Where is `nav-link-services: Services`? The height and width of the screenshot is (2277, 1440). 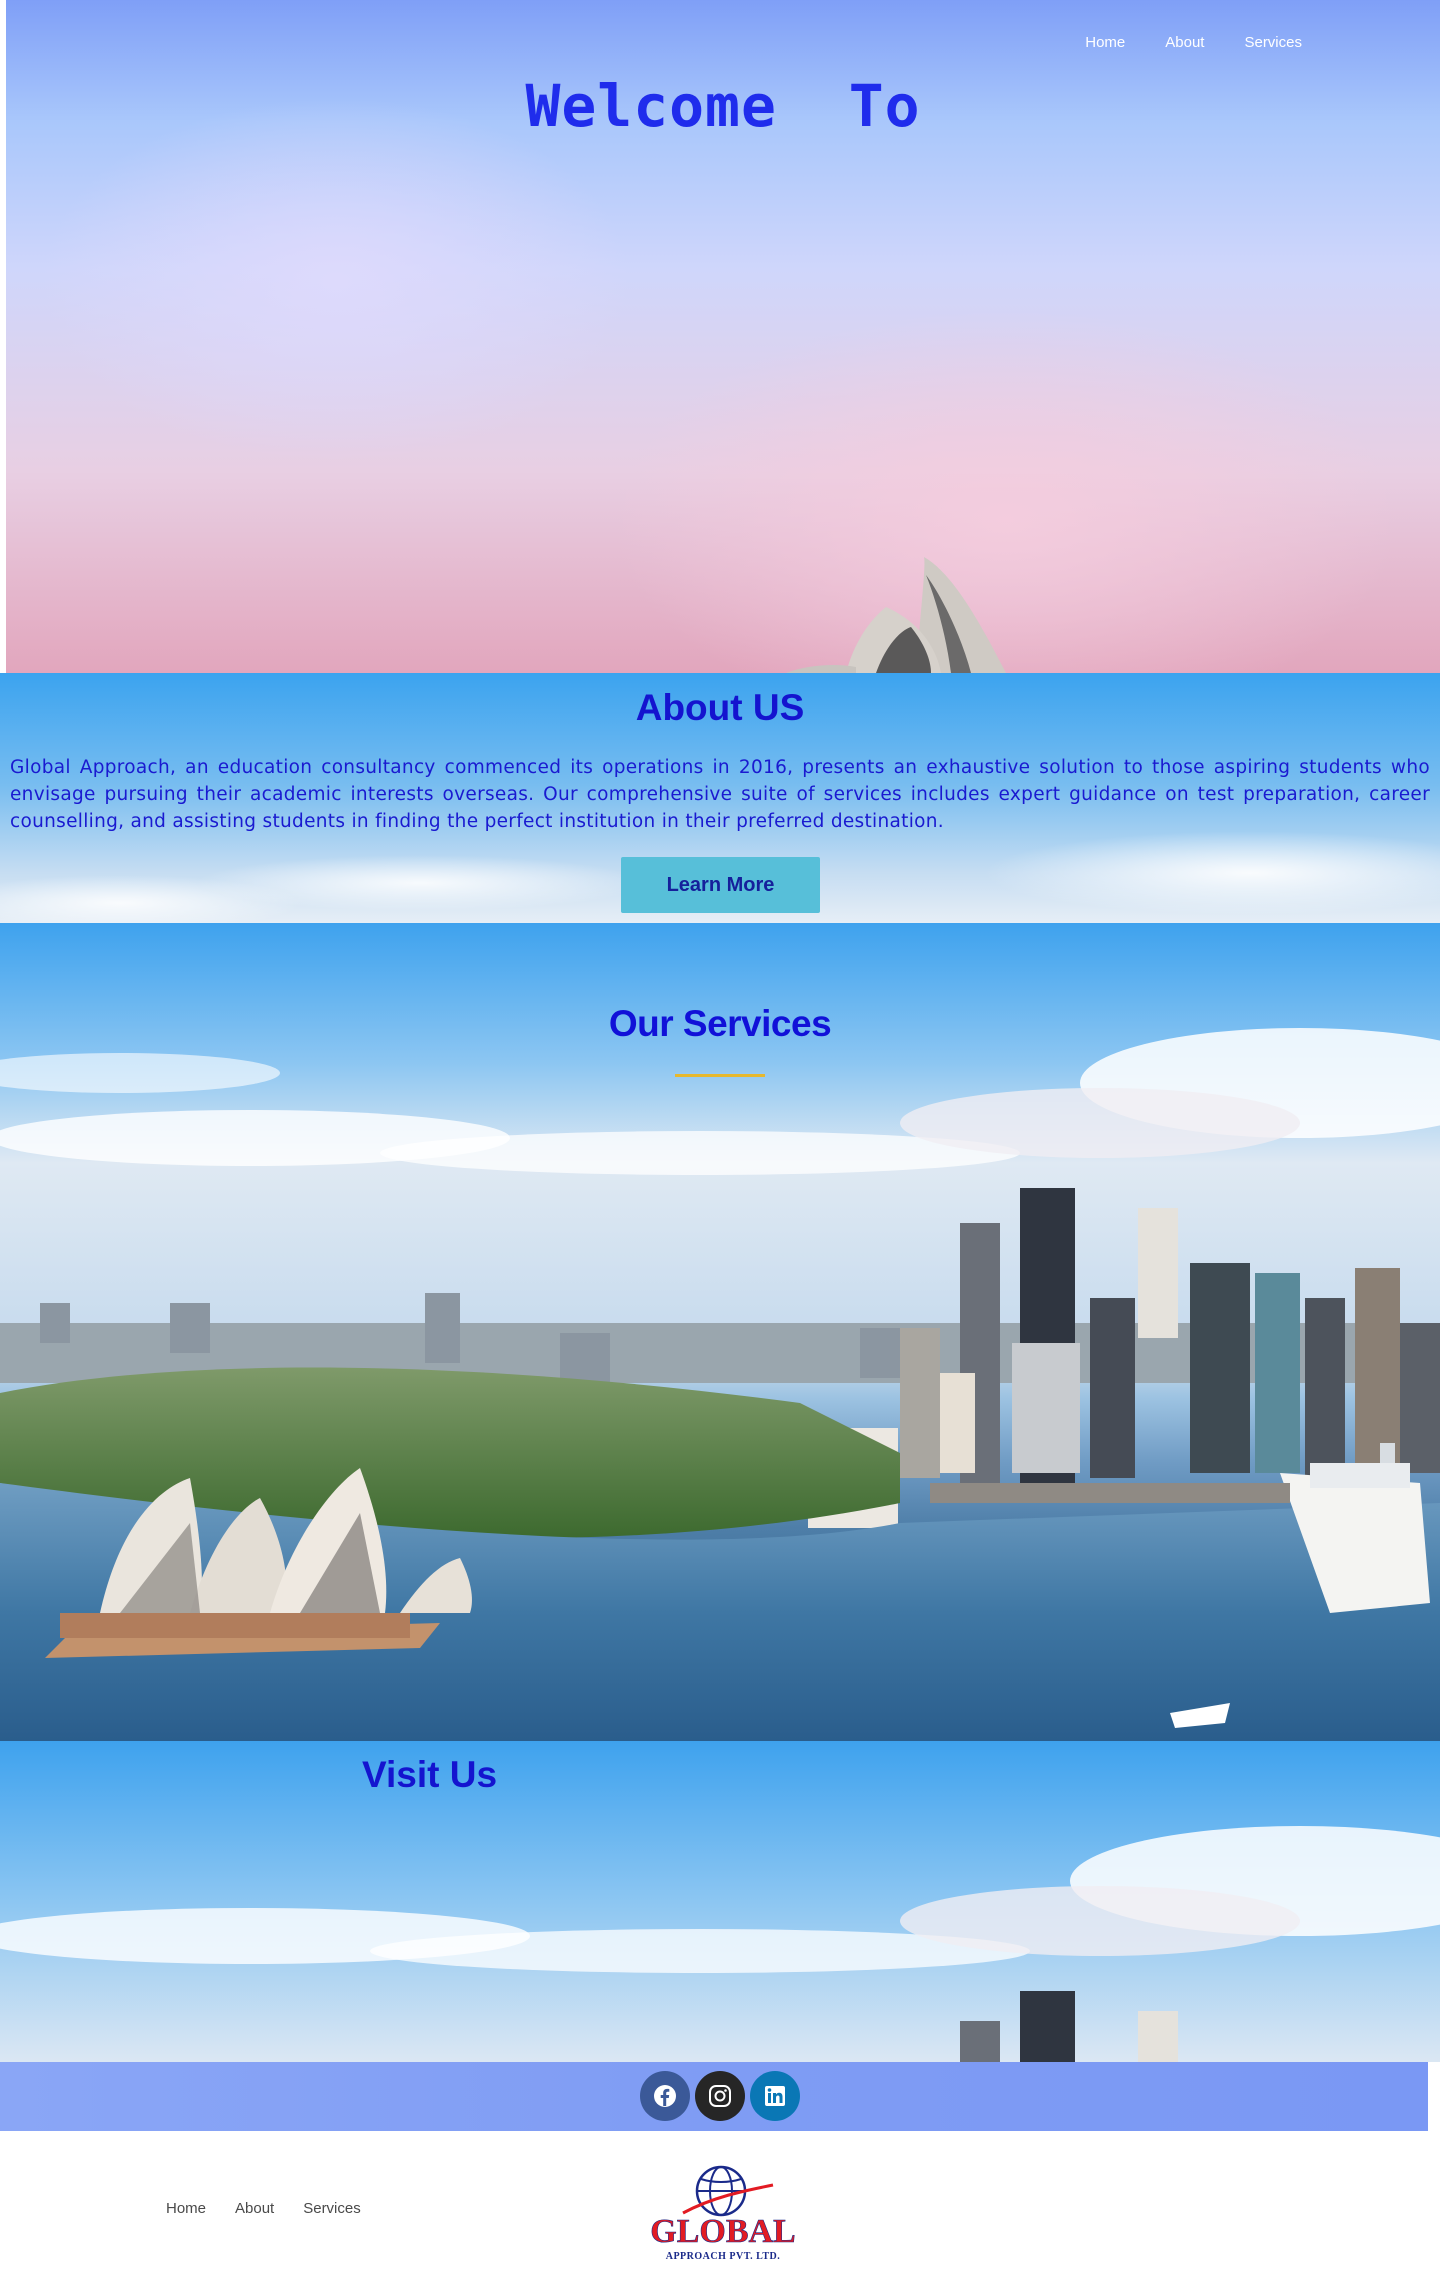 nav-link-services: Services is located at coordinates (1273, 42).